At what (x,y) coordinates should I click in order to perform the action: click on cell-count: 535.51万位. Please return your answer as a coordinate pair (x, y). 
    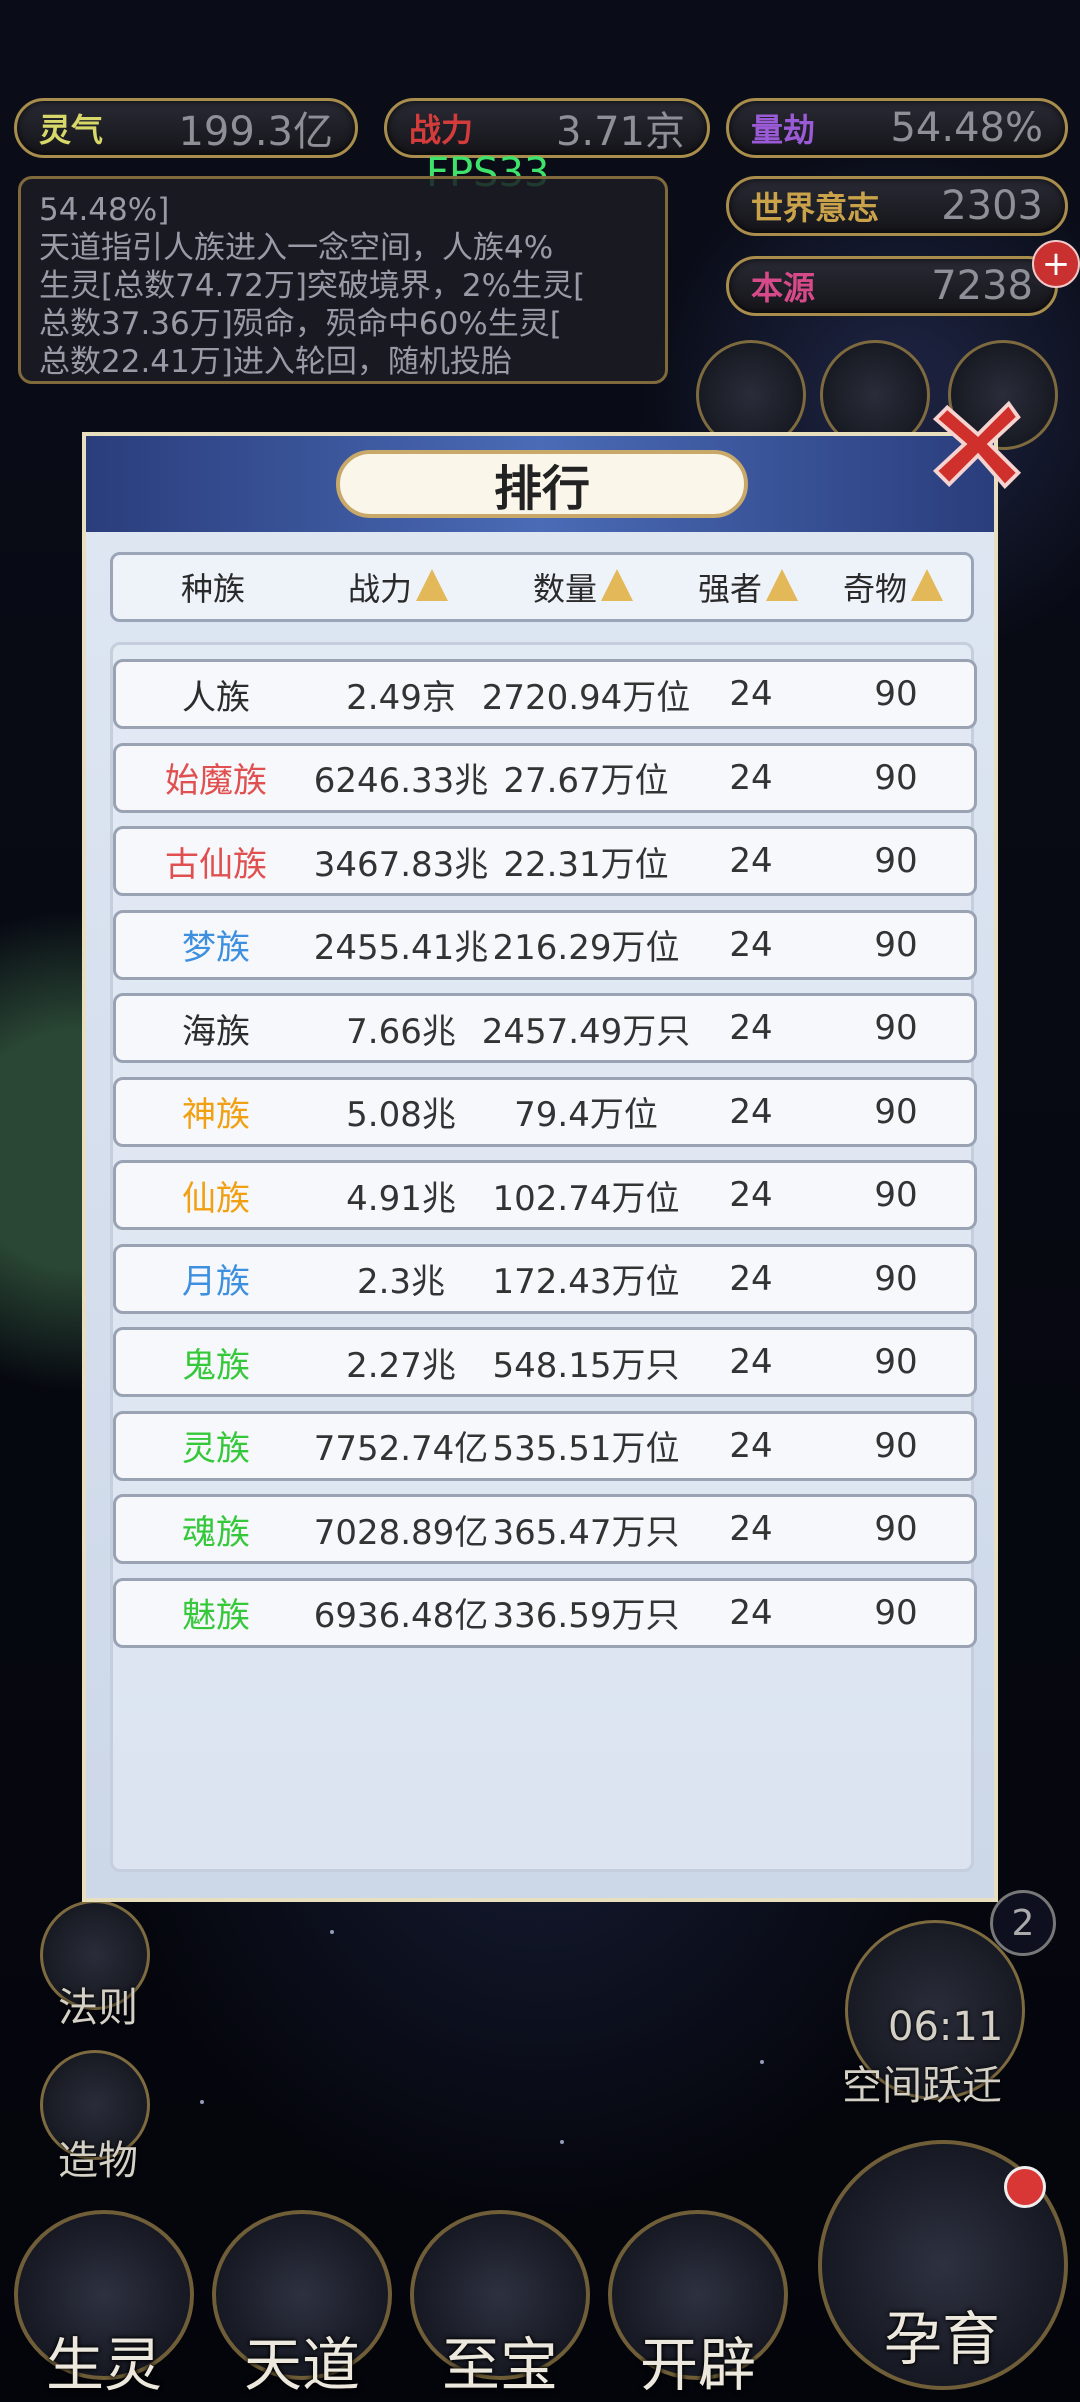
    Looking at the image, I should click on (586, 1449).